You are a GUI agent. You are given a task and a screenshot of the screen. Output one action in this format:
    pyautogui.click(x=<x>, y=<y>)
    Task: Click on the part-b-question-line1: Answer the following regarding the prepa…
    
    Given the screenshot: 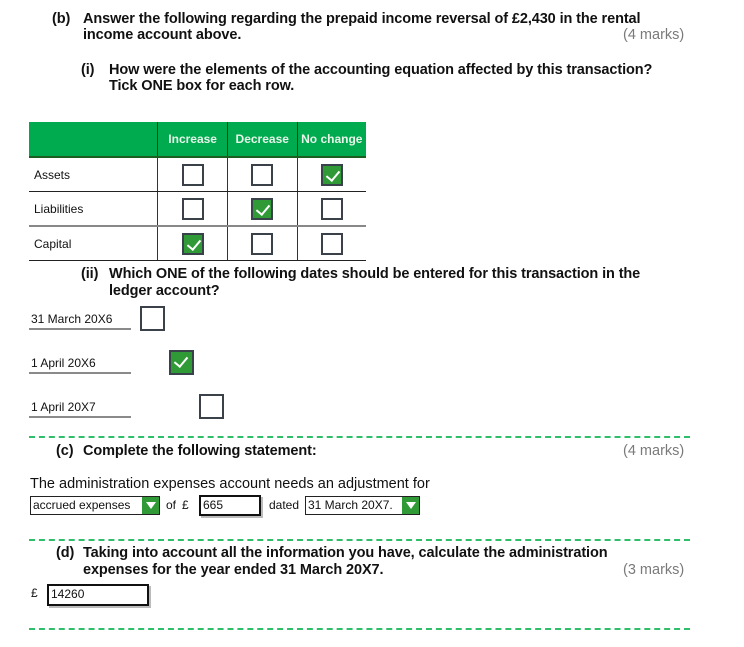 What is the action you would take?
    pyautogui.click(x=362, y=19)
    